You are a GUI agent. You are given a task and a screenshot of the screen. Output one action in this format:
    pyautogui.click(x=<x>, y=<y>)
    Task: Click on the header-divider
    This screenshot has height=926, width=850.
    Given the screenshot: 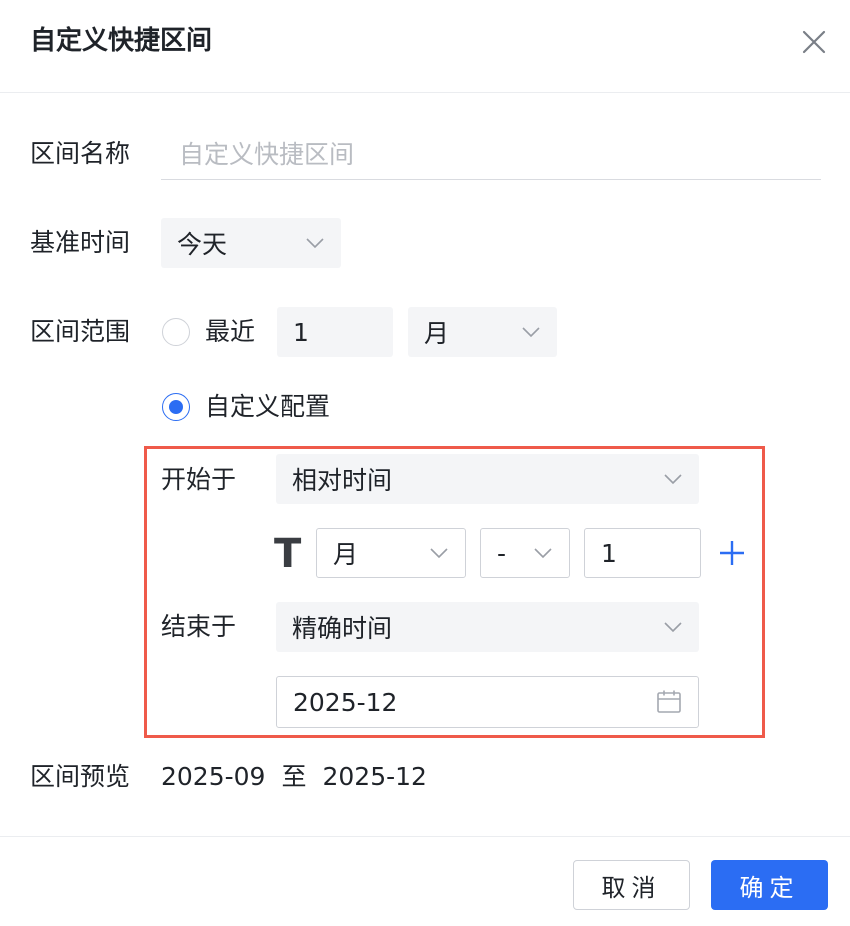 What is the action you would take?
    pyautogui.click(x=425, y=92)
    